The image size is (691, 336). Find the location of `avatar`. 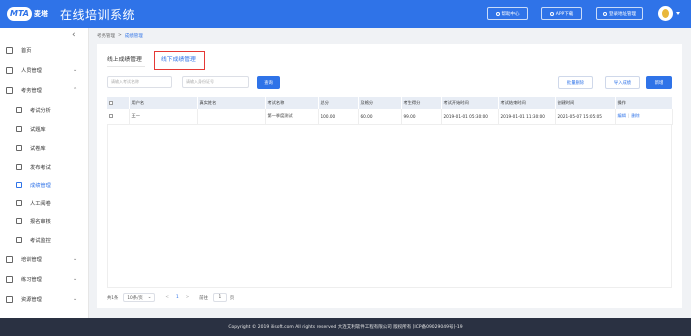

avatar is located at coordinates (665, 13).